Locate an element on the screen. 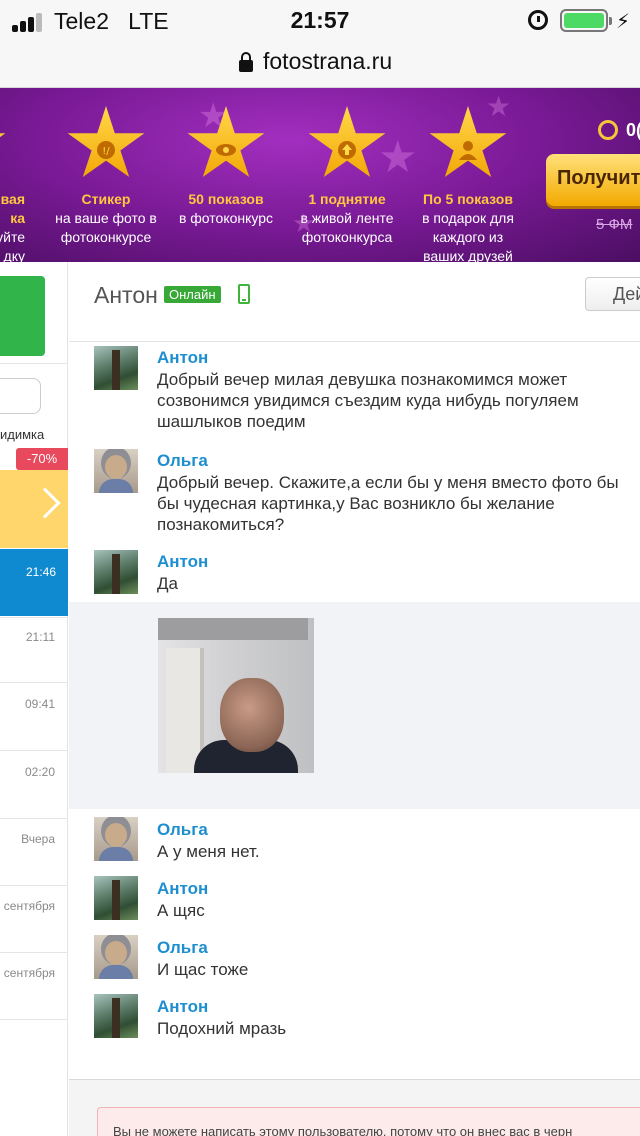 Image resolution: width=640 pixels, height=1136 pixels. person-icon is located at coordinates (468, 141).